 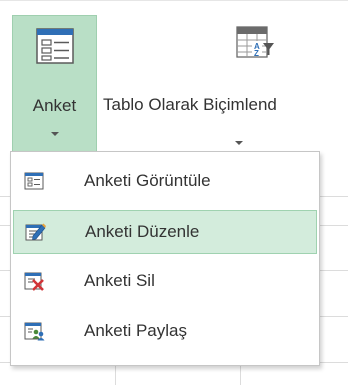 I want to click on format-as-table-label: Tablo Olarak Biçimlend, so click(x=190, y=104).